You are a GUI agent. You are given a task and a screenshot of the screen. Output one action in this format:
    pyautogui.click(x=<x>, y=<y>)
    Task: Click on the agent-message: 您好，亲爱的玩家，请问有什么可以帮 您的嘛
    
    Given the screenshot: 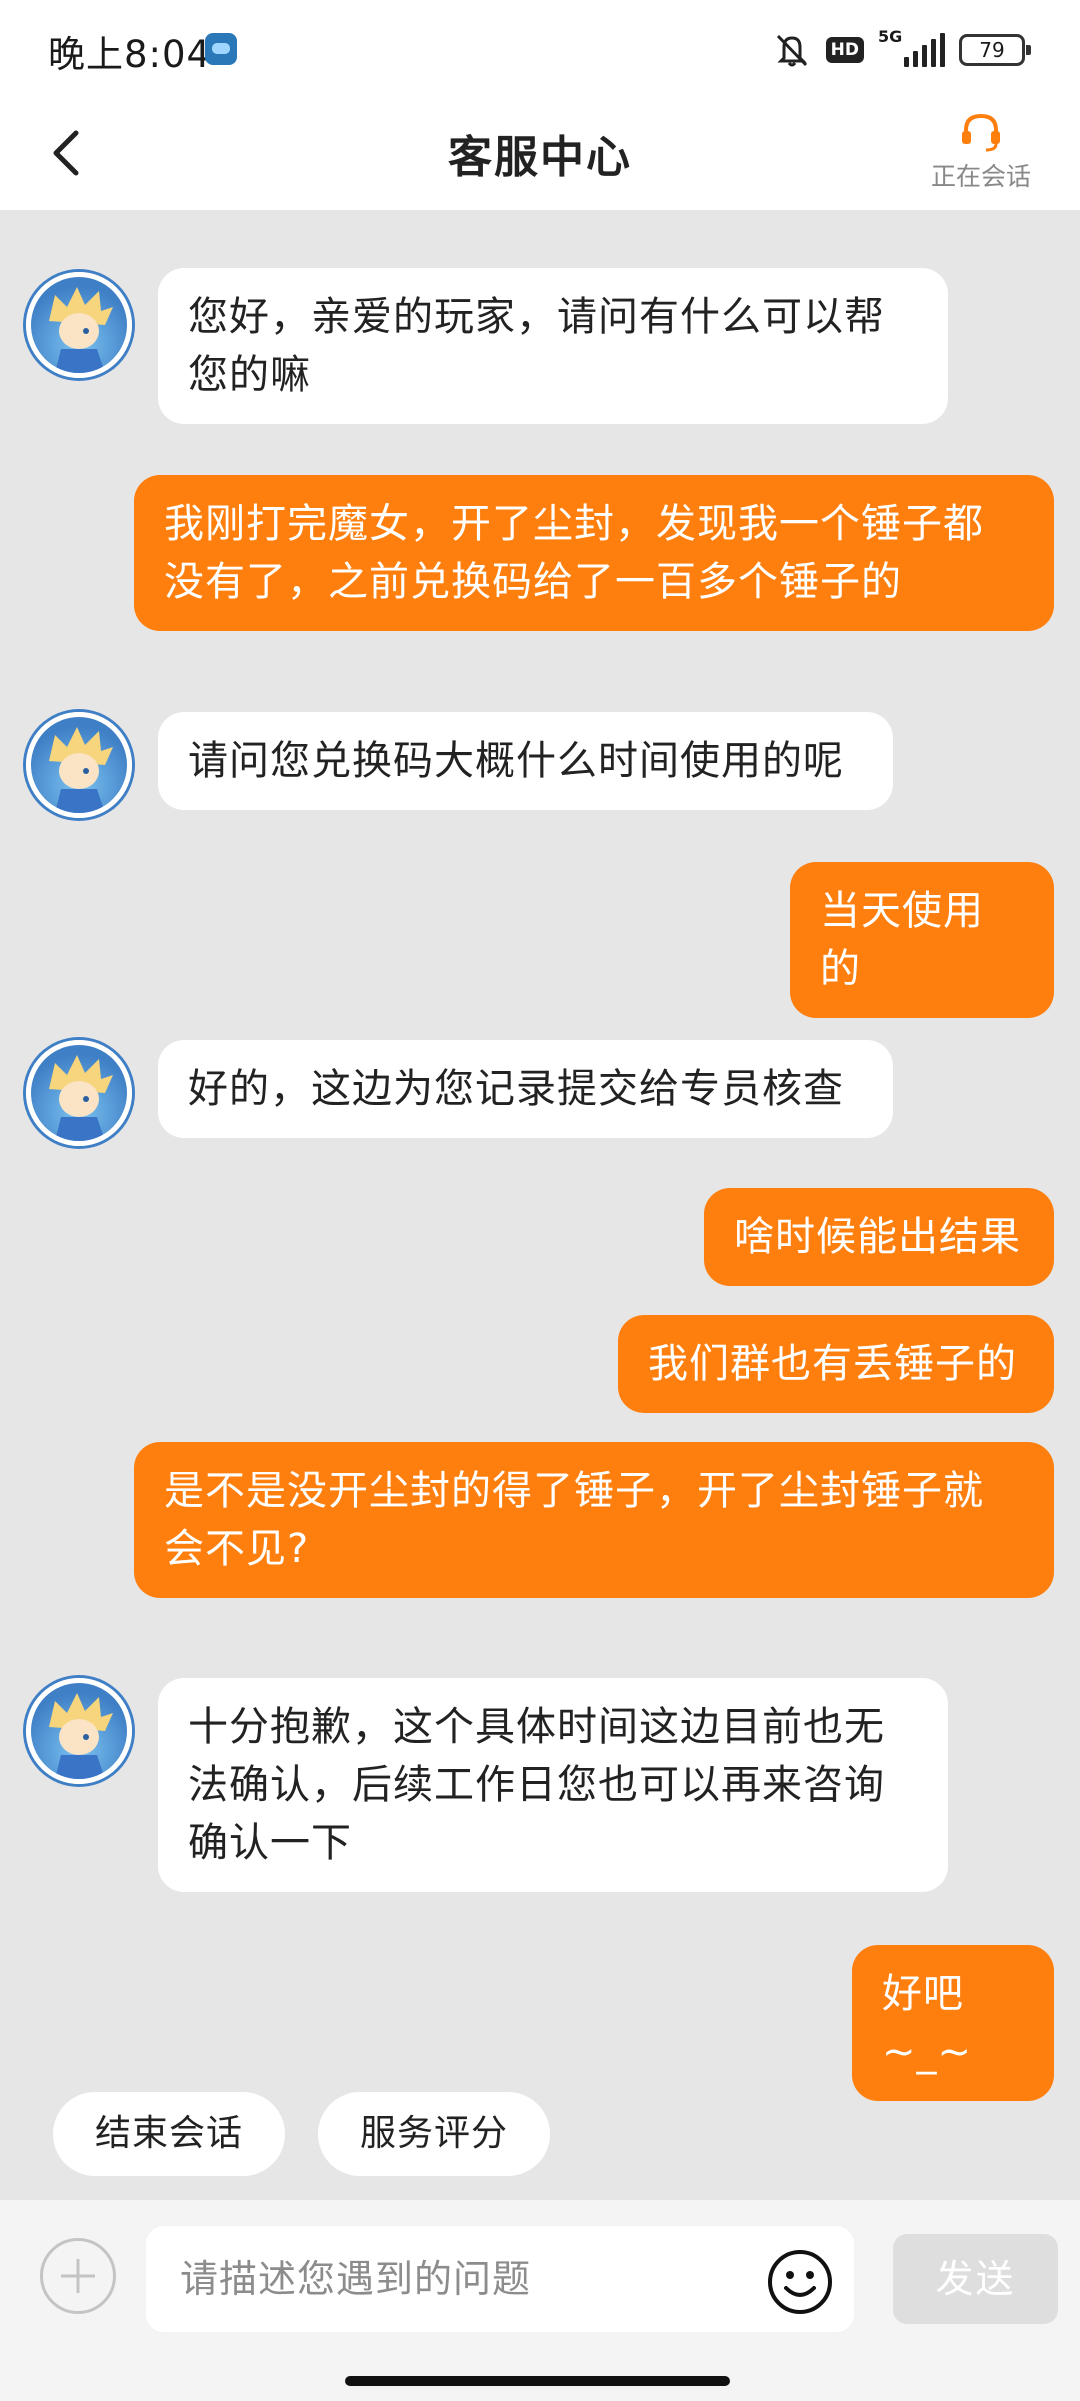 What is the action you would take?
    pyautogui.click(x=553, y=346)
    